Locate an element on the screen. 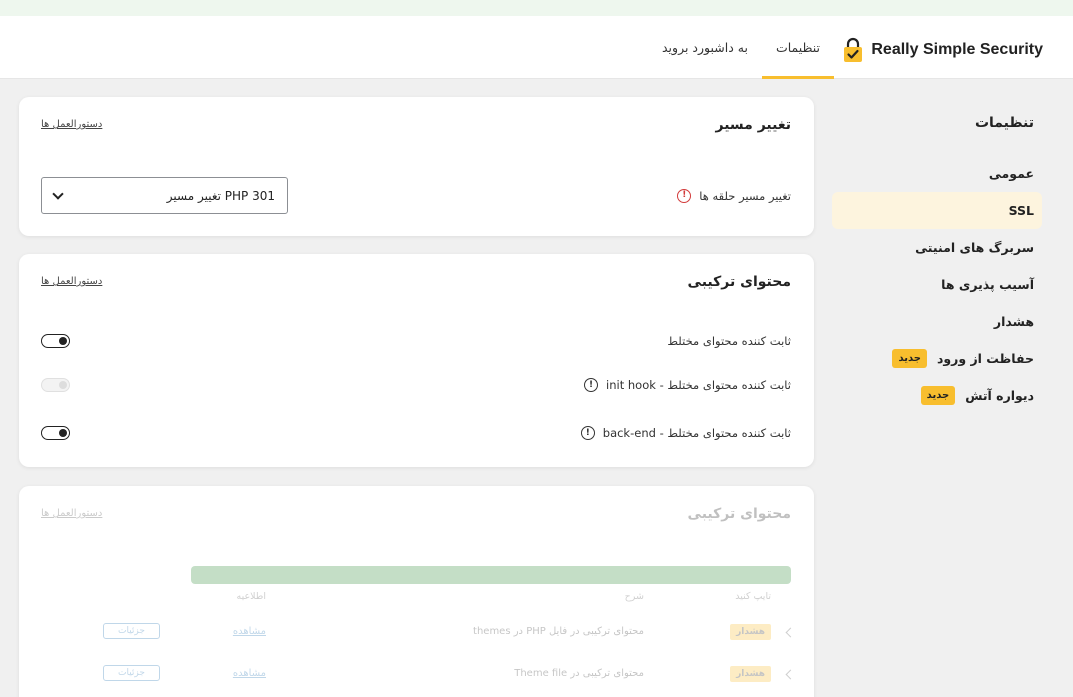 Image resolution: width=1073 pixels, height=697 pixels. sidebar-item-label: عمومی is located at coordinates (1011, 173).